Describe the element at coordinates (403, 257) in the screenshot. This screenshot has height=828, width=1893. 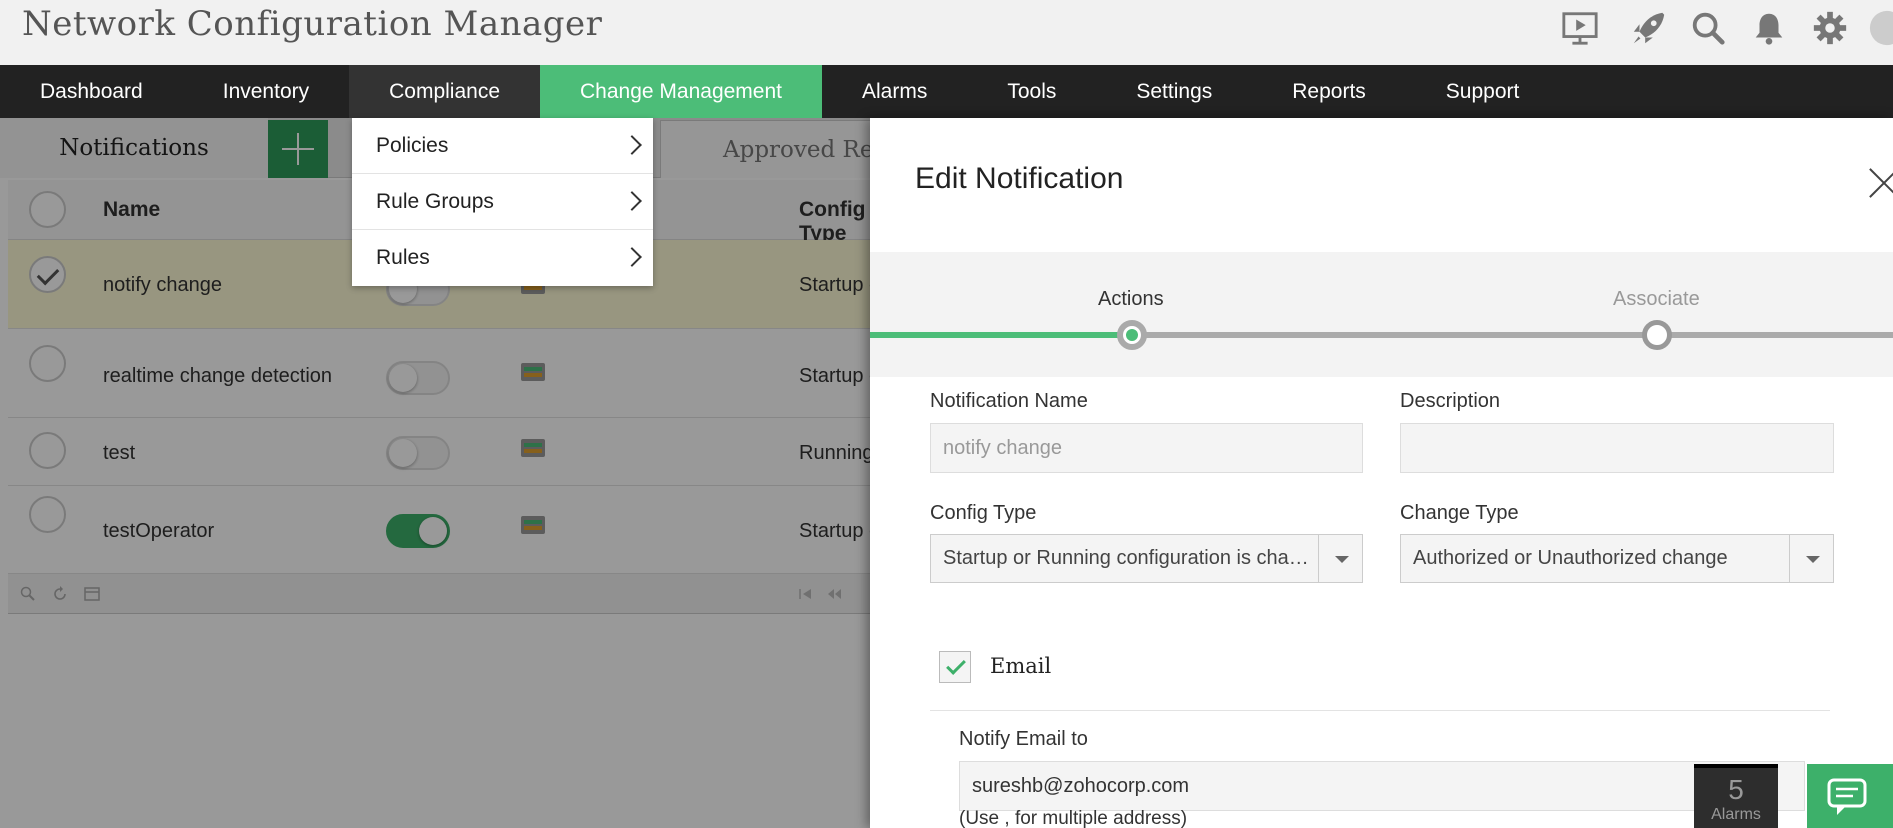
I see `menu-item-label: Rules` at that location.